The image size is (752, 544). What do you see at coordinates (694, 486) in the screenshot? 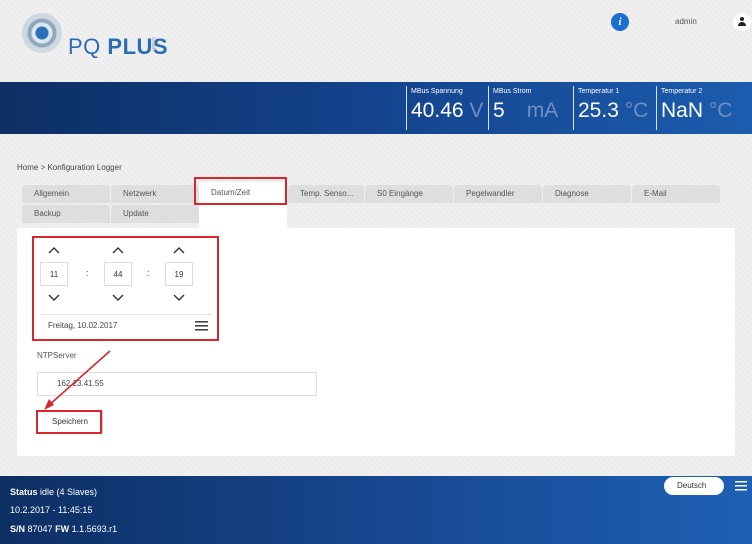
I see `language-select: Deutsch` at bounding box center [694, 486].